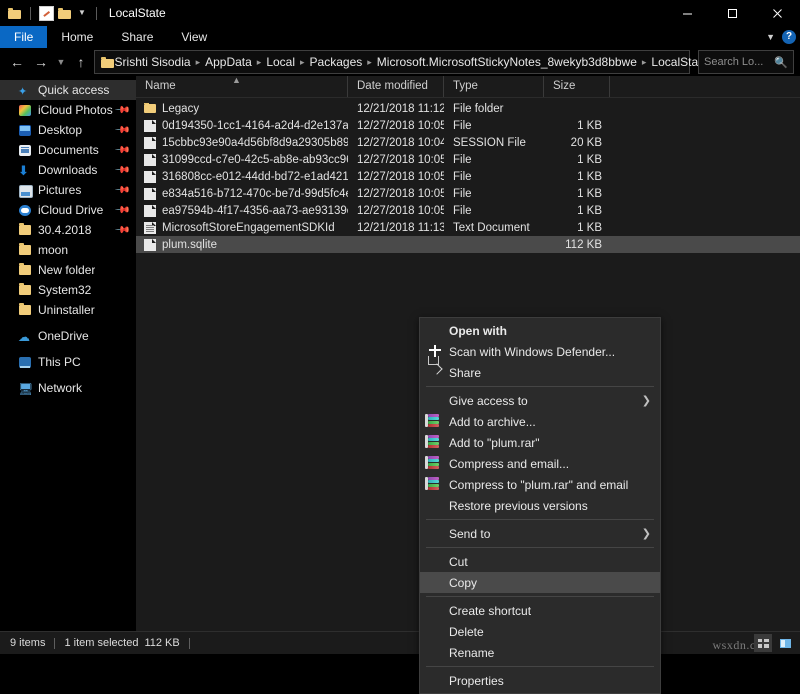 This screenshot has width=800, height=694. I want to click on back-button: ←, so click(17, 62).